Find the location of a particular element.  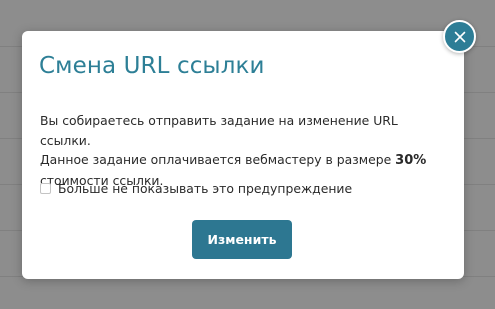

close-icon is located at coordinates (459, 36).